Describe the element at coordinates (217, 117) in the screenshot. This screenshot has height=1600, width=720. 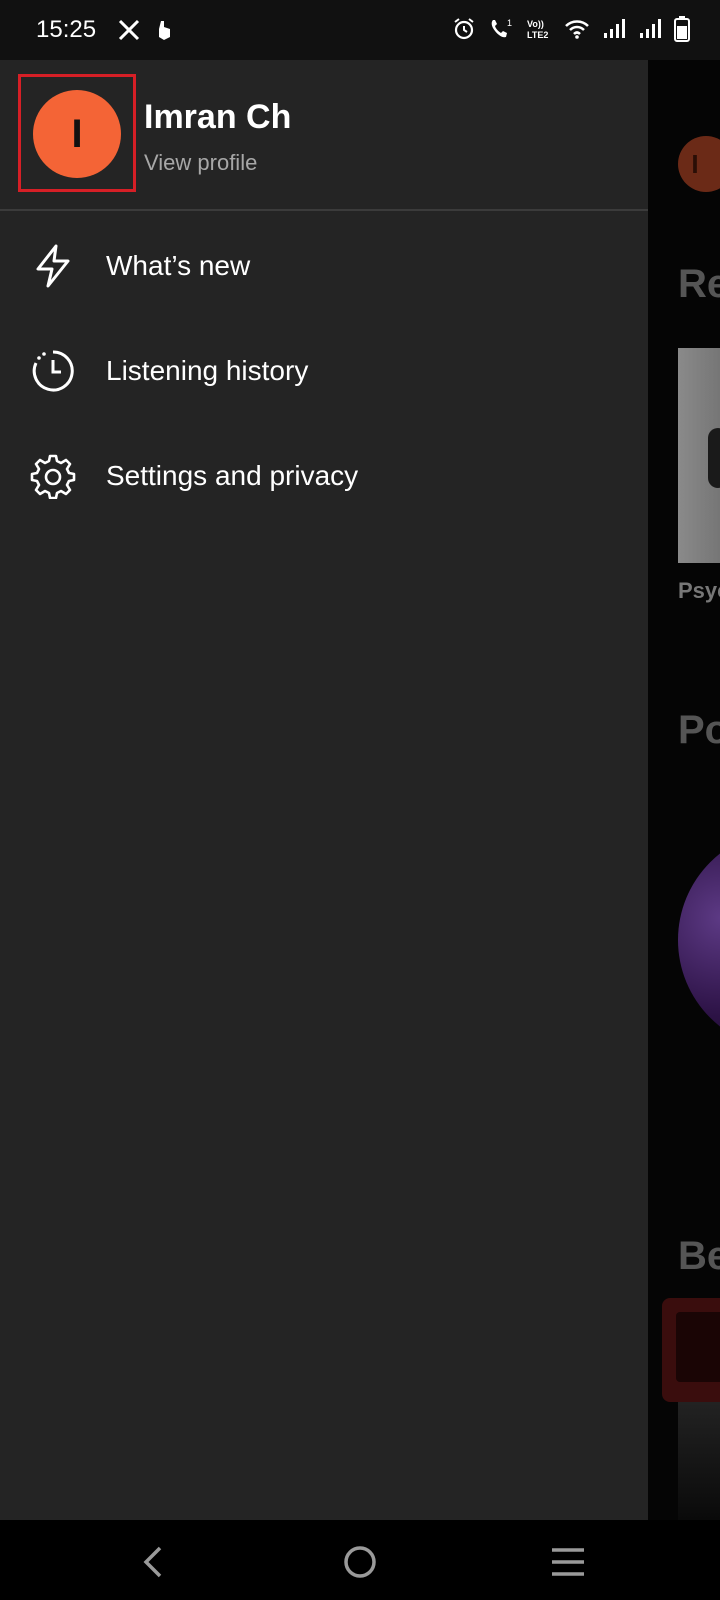
I see `profile-name: Imran Ch` at that location.